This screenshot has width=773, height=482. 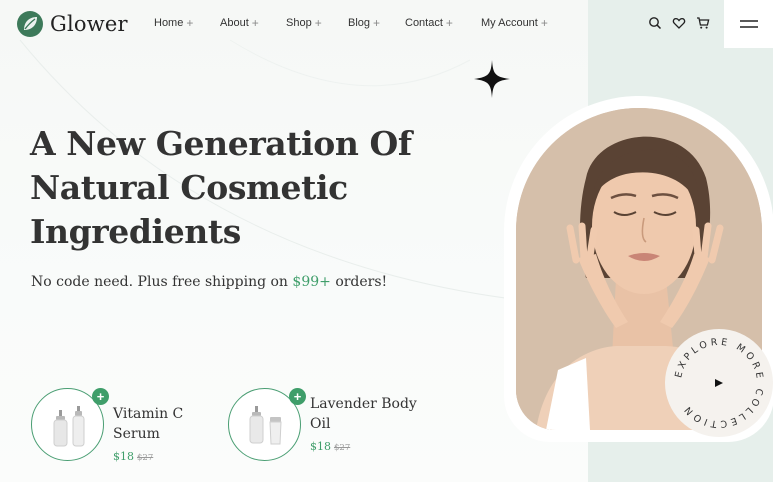 I want to click on nav-shop: Shop +, so click(x=304, y=23).